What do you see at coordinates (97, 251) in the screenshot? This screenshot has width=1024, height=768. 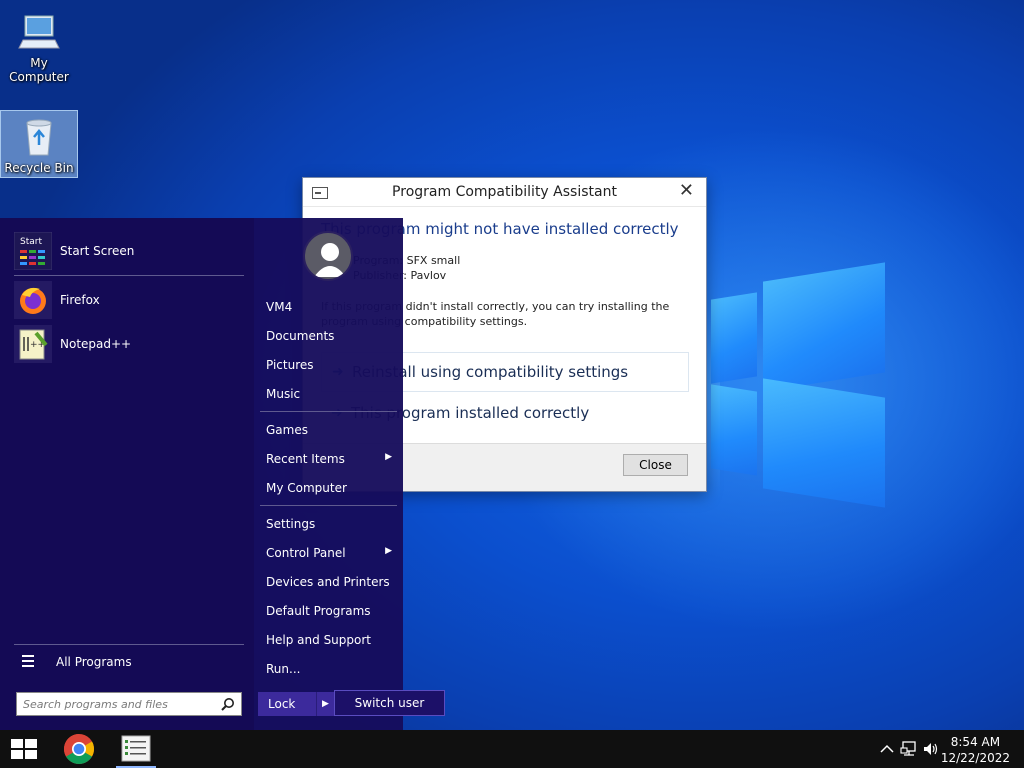 I see `start-menu-item-label: Start Screen` at bounding box center [97, 251].